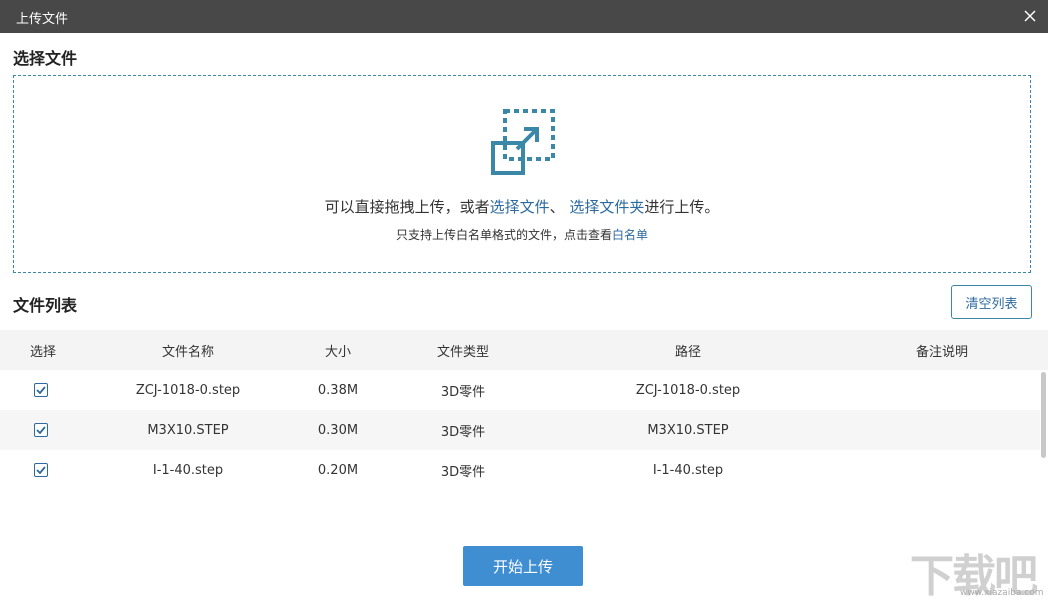  What do you see at coordinates (991, 302) in the screenshot?
I see `clear-list-button: 清空列表` at bounding box center [991, 302].